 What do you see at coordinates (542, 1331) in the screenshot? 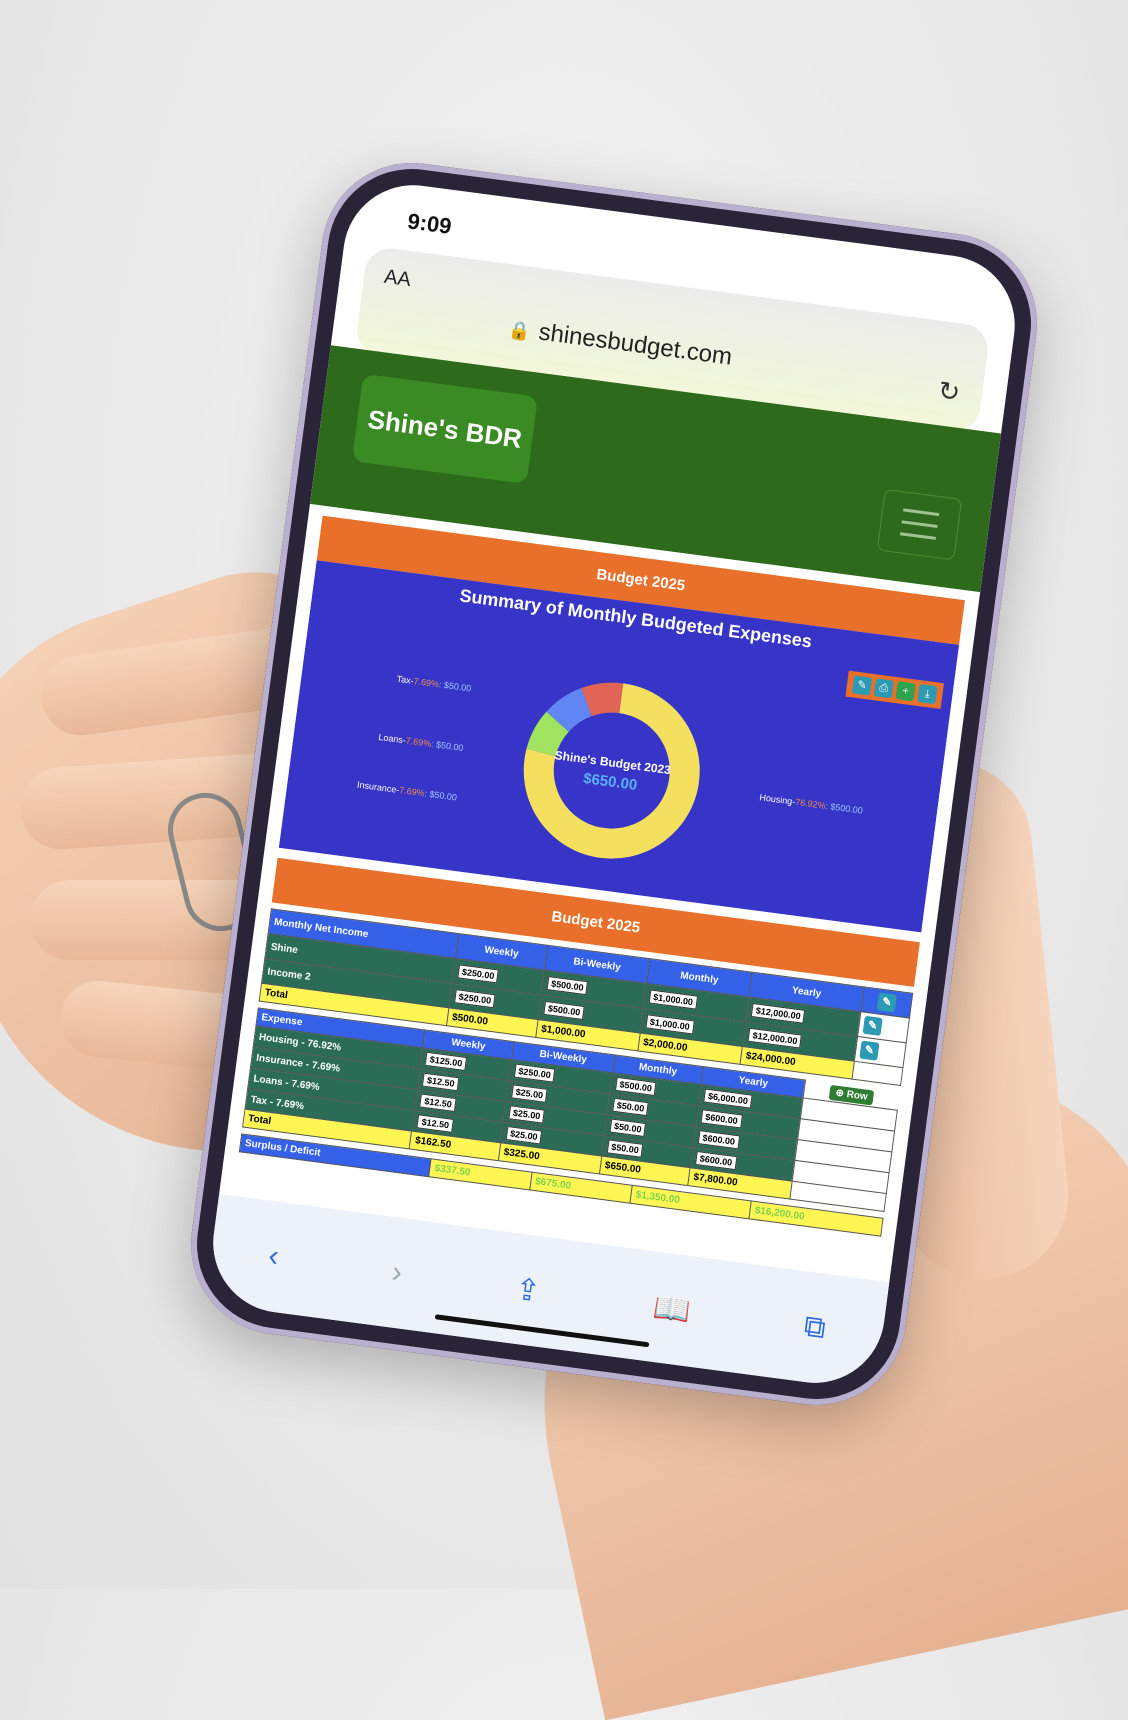
I see `home-indicator` at bounding box center [542, 1331].